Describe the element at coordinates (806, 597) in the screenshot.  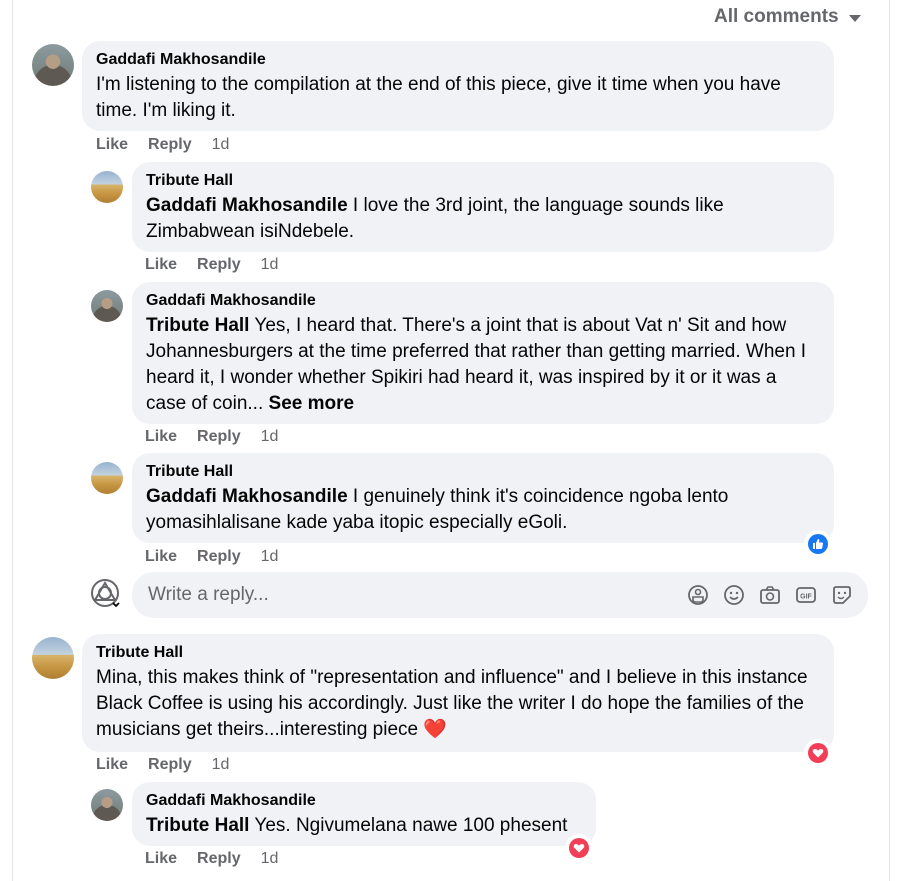
I see `svg-text: GIF` at that location.